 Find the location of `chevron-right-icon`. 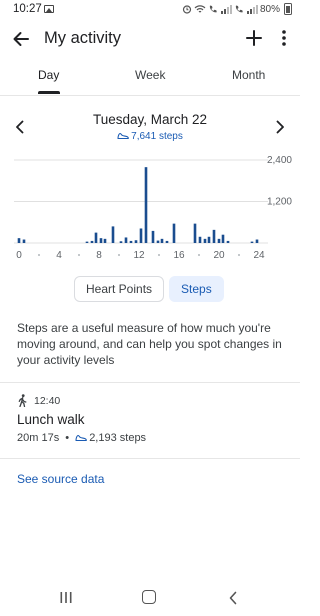

chevron-right-icon is located at coordinates (280, 127).